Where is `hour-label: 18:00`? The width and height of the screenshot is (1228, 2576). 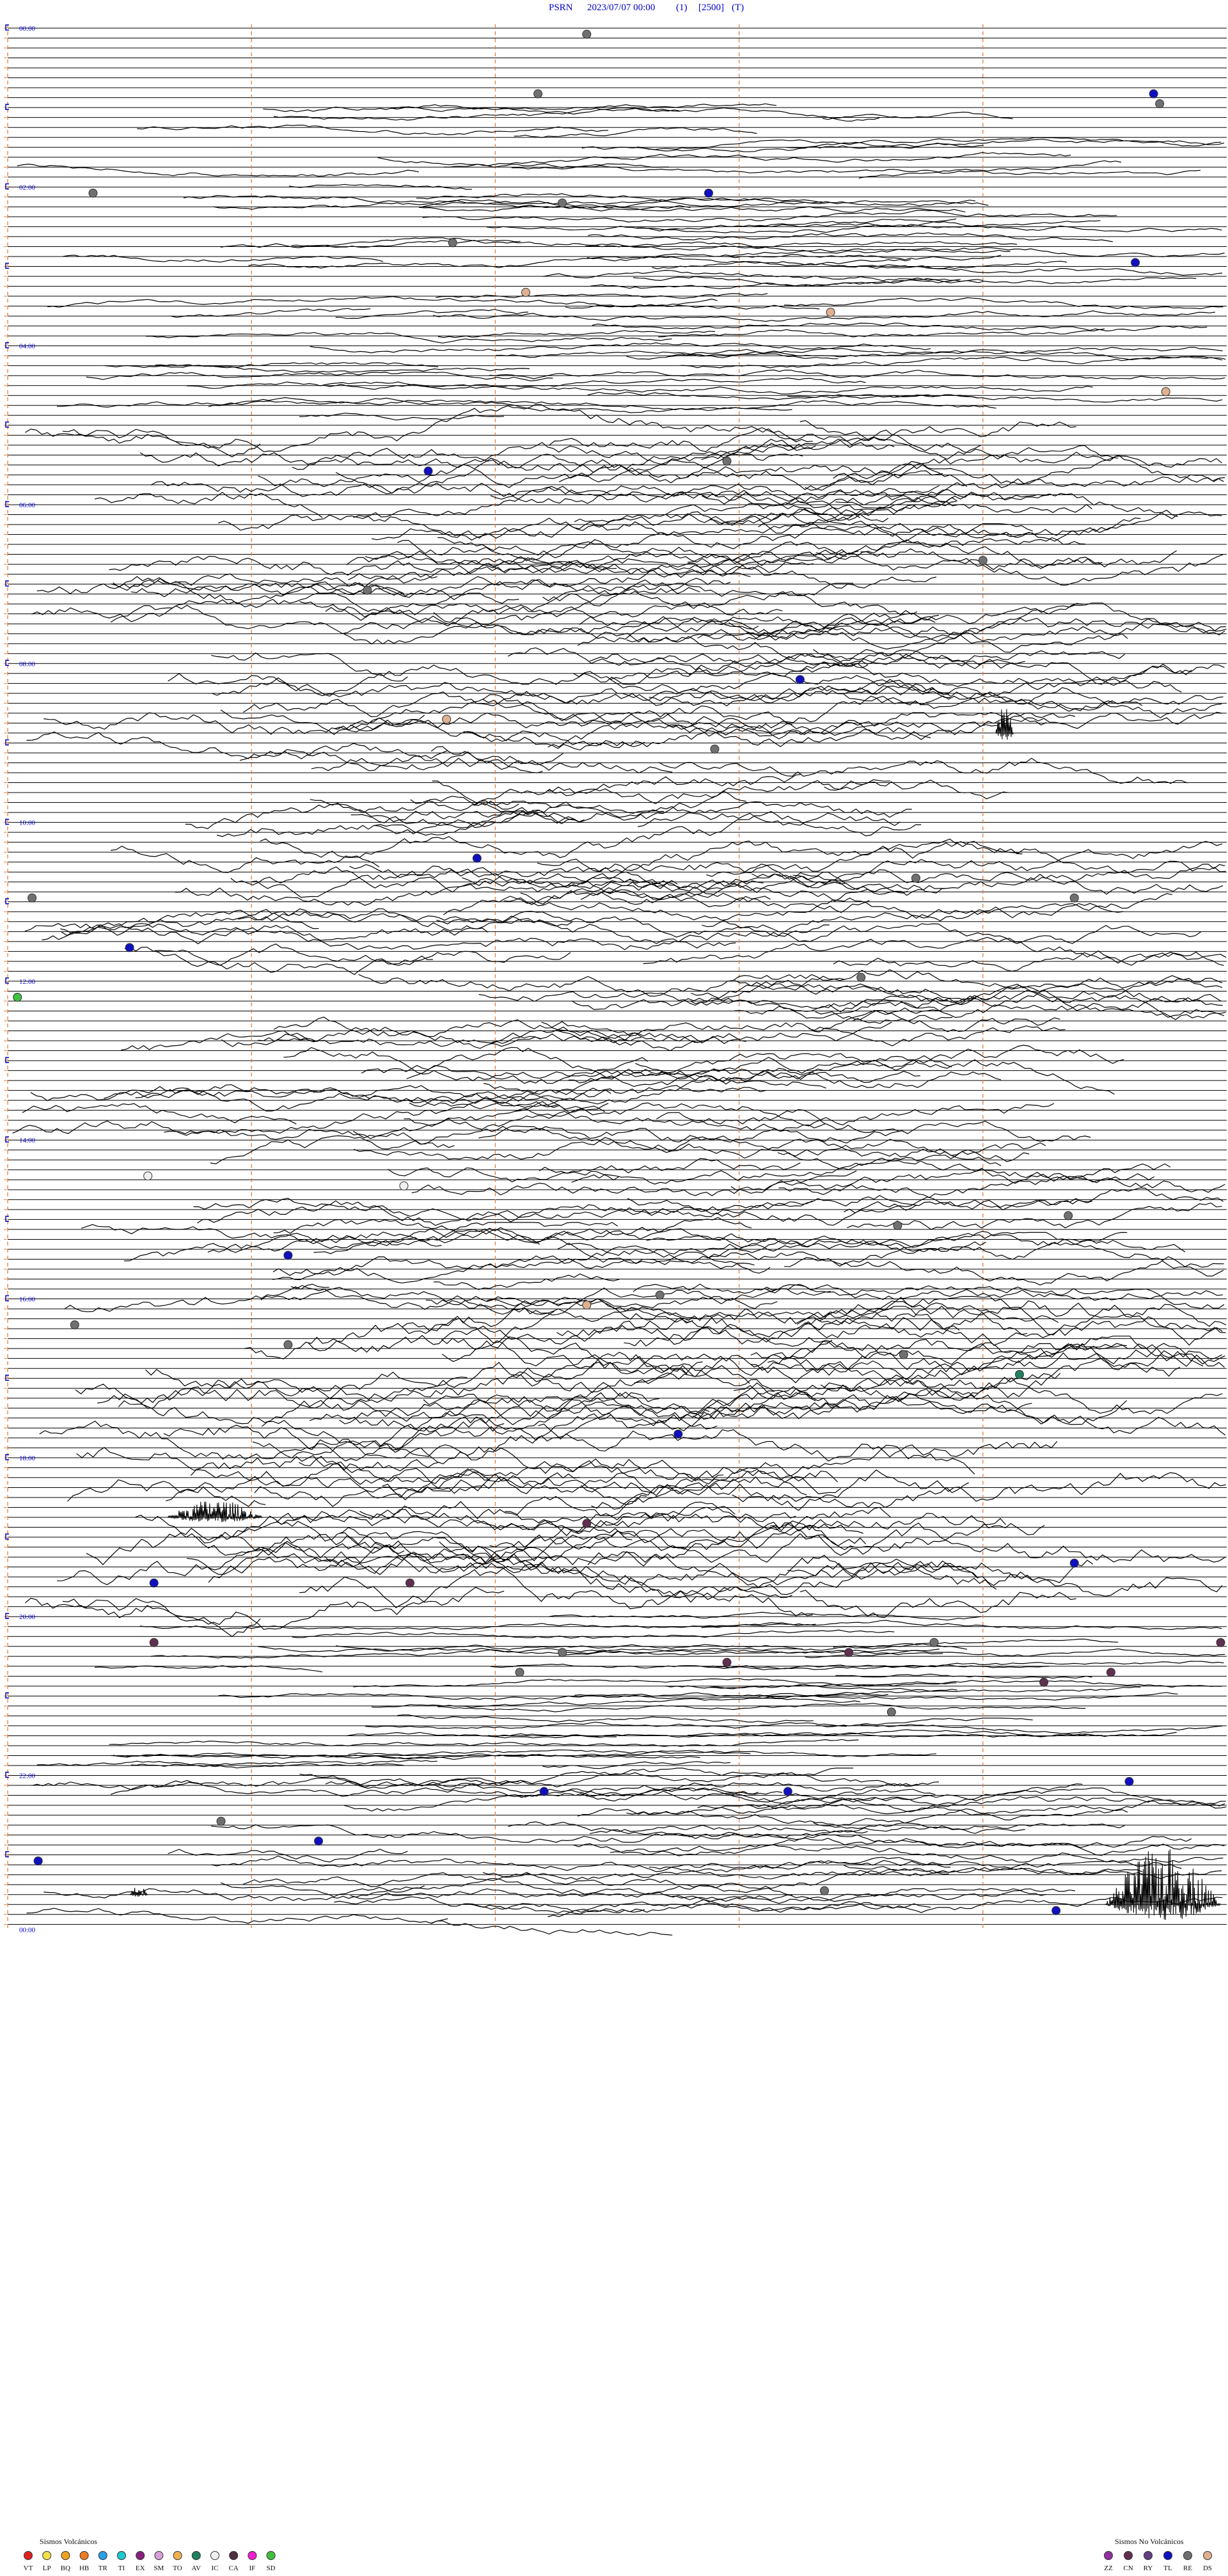
hour-label: 18:00 is located at coordinates (27, 1458).